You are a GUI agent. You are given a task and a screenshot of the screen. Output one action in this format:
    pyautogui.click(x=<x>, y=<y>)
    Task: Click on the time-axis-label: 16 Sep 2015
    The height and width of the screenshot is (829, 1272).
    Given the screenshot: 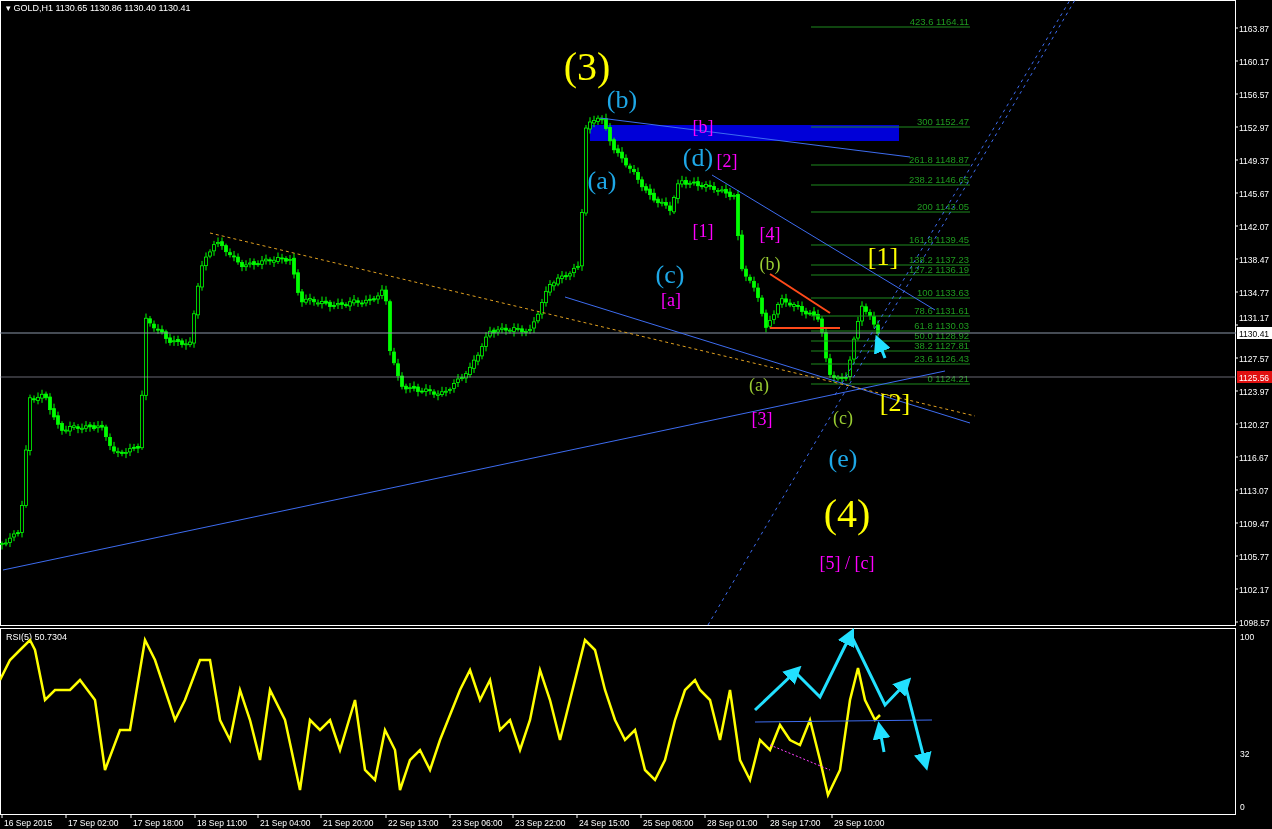 What is the action you would take?
    pyautogui.click(x=28, y=823)
    